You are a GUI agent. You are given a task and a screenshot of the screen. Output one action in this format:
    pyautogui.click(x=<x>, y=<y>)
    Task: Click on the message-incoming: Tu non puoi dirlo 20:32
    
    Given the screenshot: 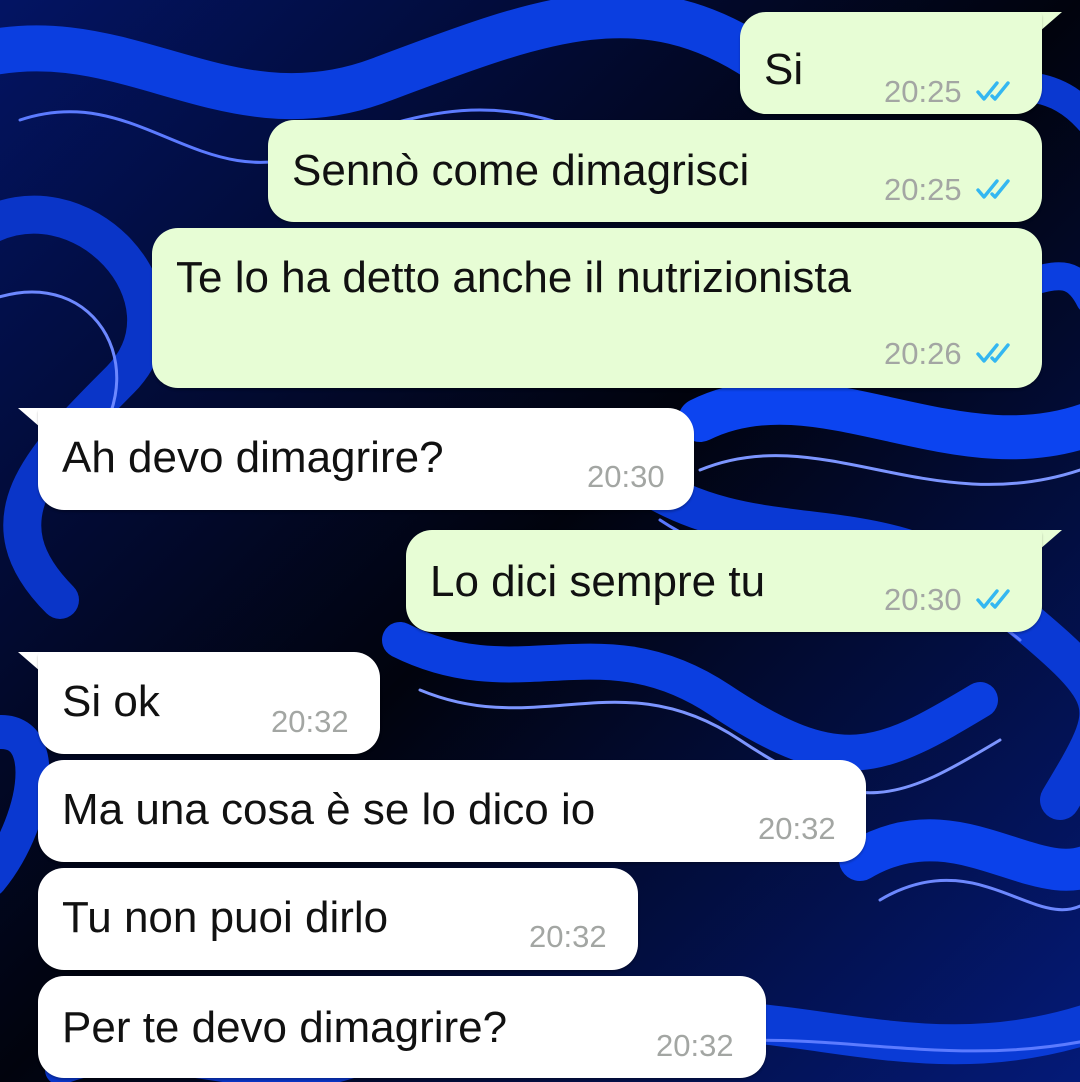 What is the action you would take?
    pyautogui.click(x=338, y=919)
    